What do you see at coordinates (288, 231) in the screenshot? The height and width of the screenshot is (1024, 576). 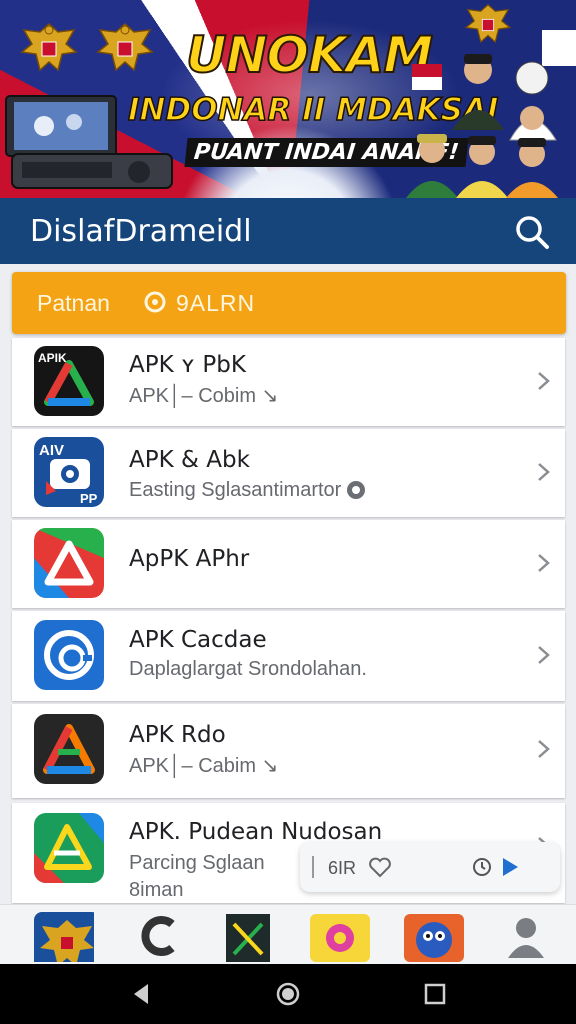 I see `app-bar: DislafDrameidl` at bounding box center [288, 231].